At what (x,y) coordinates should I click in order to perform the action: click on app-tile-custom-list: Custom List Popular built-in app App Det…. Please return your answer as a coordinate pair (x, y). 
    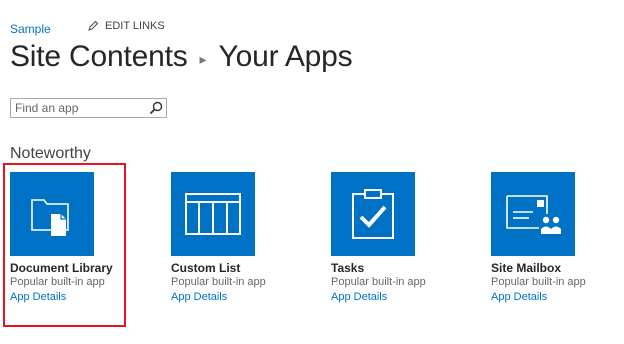
    Looking at the image, I should click on (241, 238).